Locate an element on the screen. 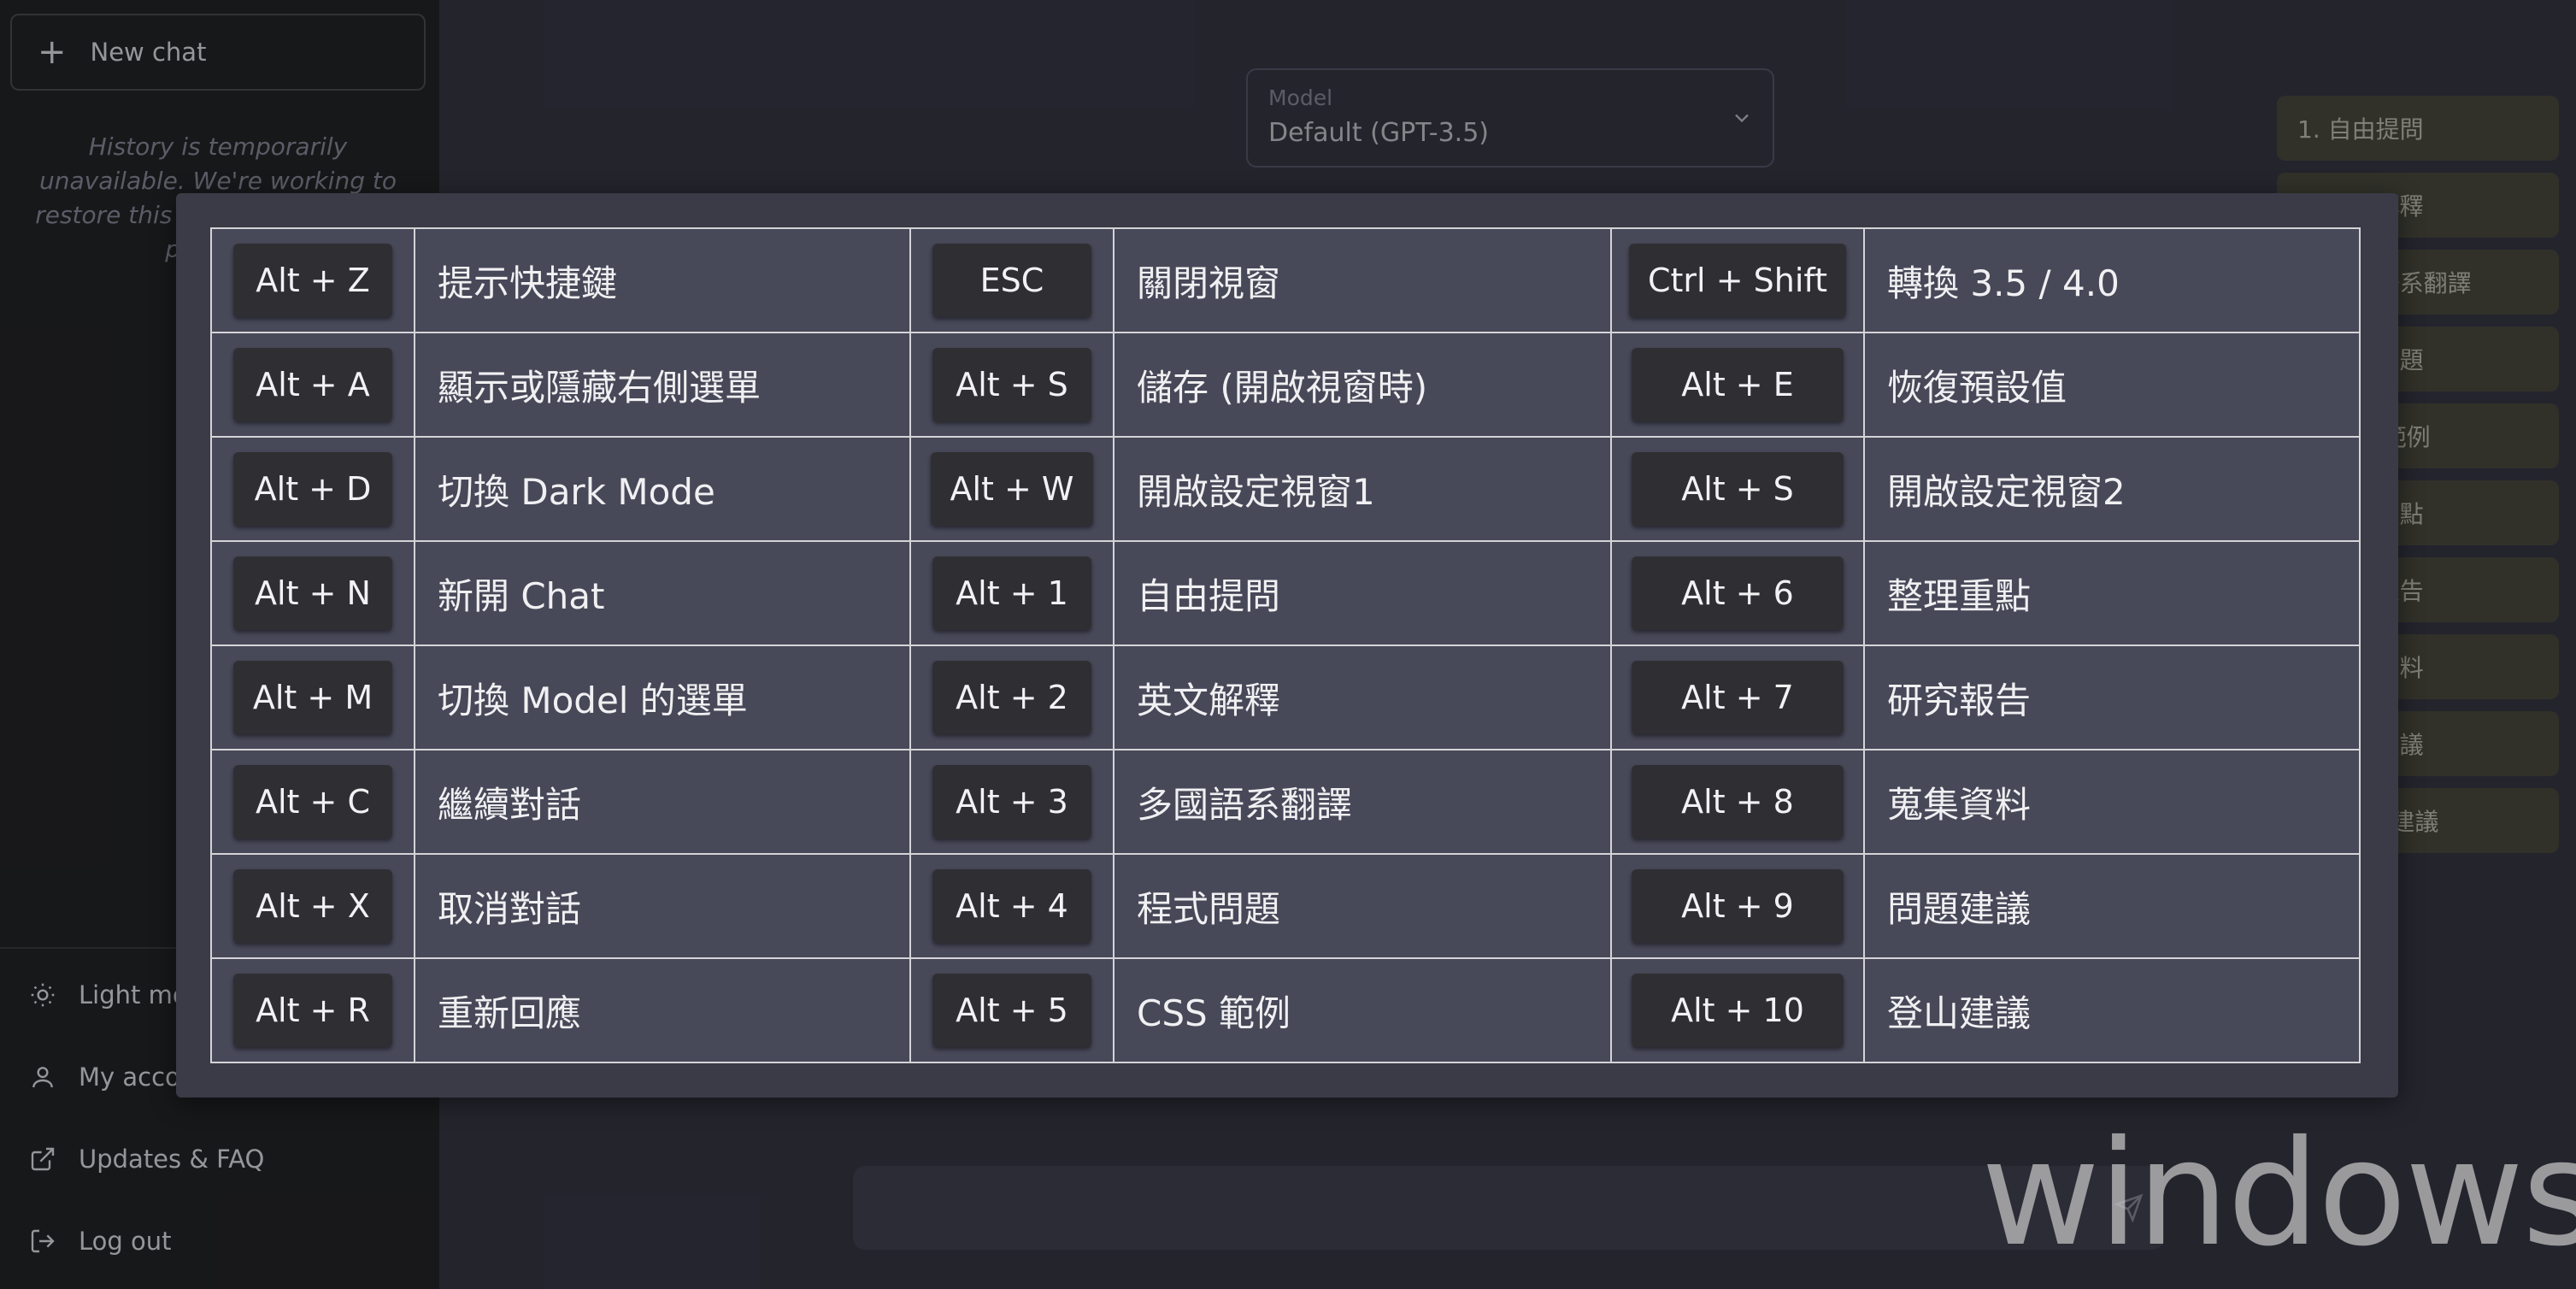  shortcut-key: Alt + 1 is located at coordinates (1011, 593).